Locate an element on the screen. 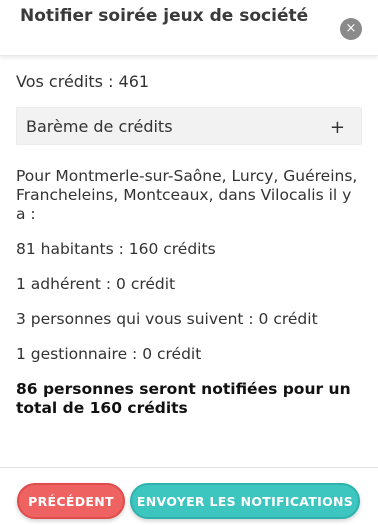  previous-button: PRÉCÉDENT is located at coordinates (71, 501).